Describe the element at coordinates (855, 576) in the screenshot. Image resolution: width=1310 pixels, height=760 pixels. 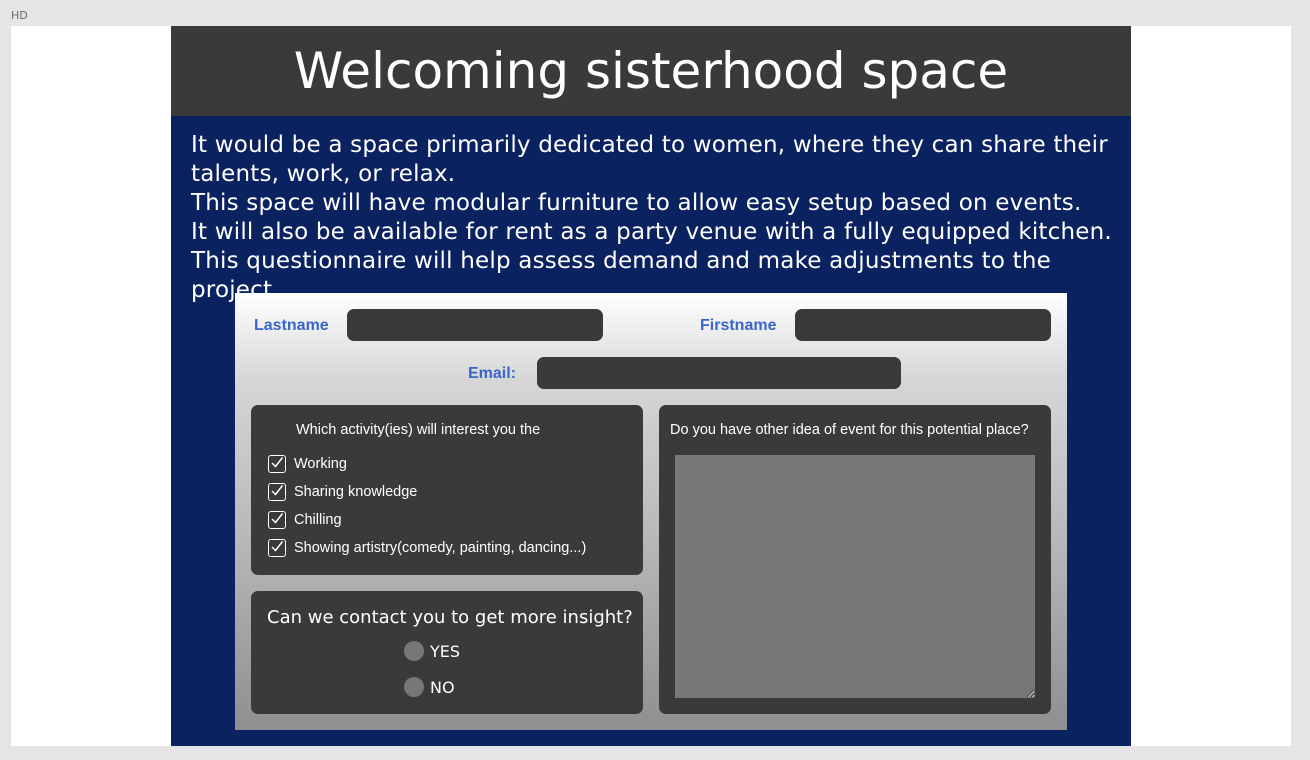
I see `ideas-textarea` at that location.